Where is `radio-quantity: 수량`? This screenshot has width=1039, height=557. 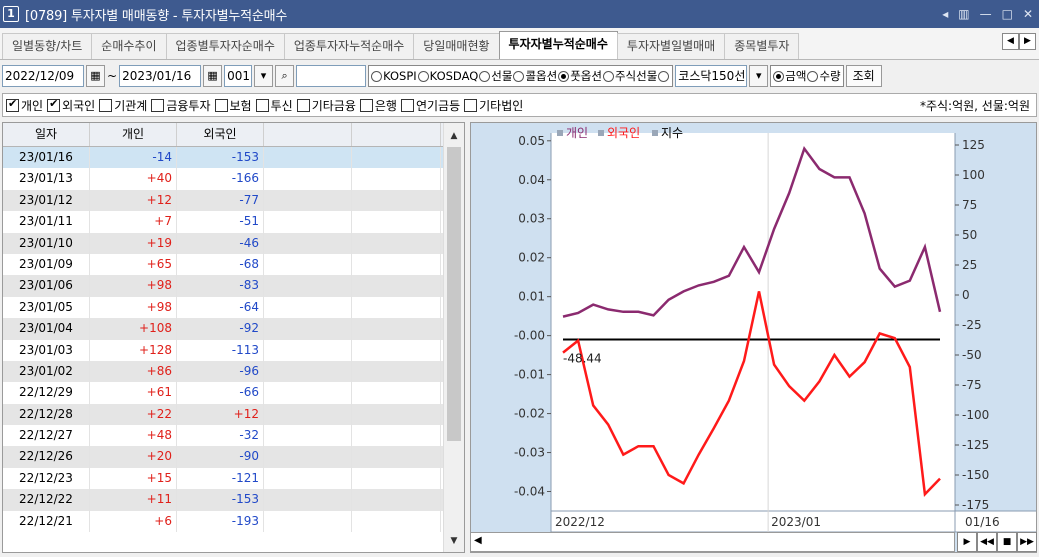
radio-quantity: 수량 is located at coordinates (824, 76).